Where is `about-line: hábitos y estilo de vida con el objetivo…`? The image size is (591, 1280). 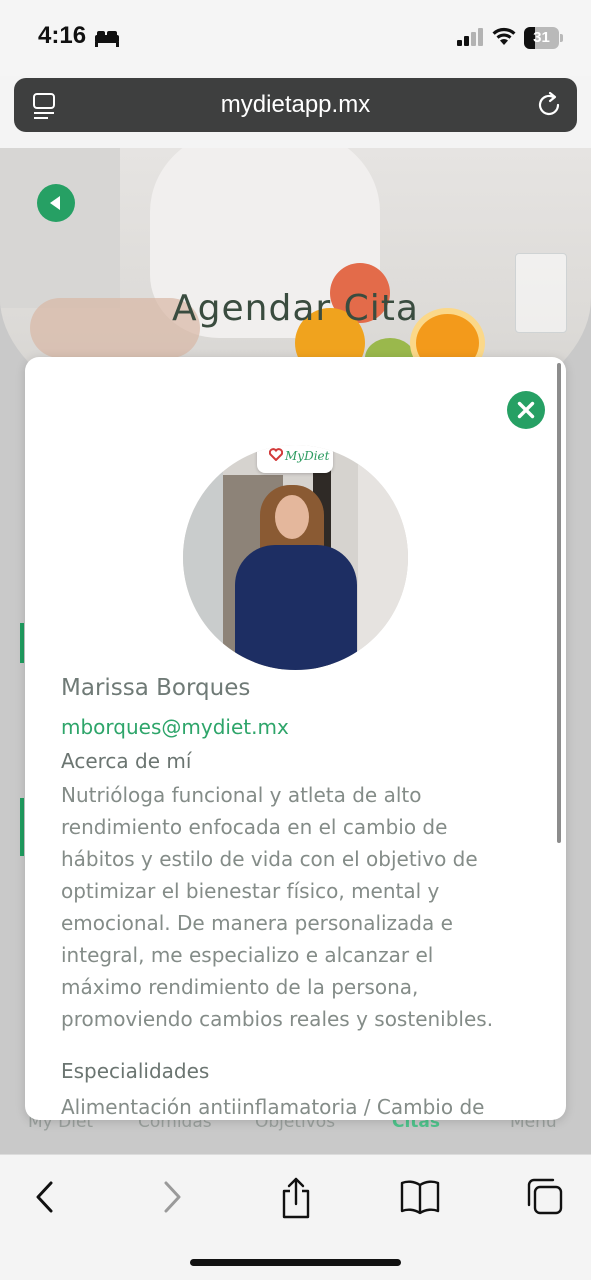 about-line: hábitos y estilo de vida con el objetivo… is located at coordinates (269, 859).